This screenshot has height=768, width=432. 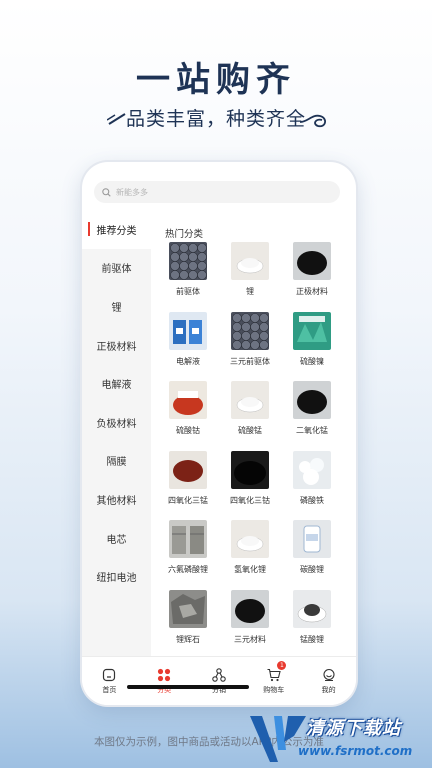 I want to click on sidebar-item-label: 隔膜, so click(x=116, y=463).